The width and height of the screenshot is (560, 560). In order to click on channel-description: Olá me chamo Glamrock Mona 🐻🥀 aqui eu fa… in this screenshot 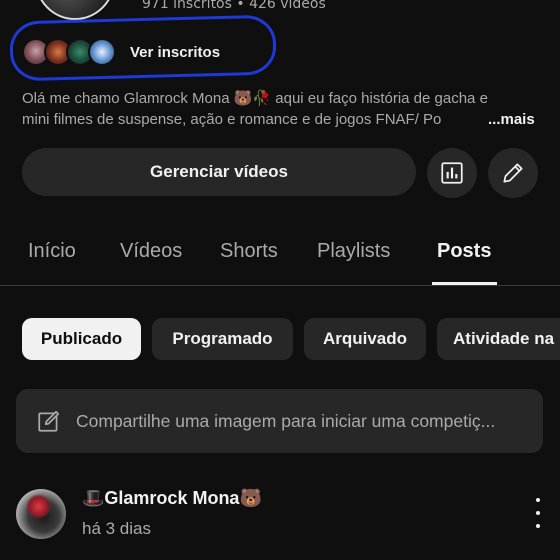, I will do `click(282, 109)`.